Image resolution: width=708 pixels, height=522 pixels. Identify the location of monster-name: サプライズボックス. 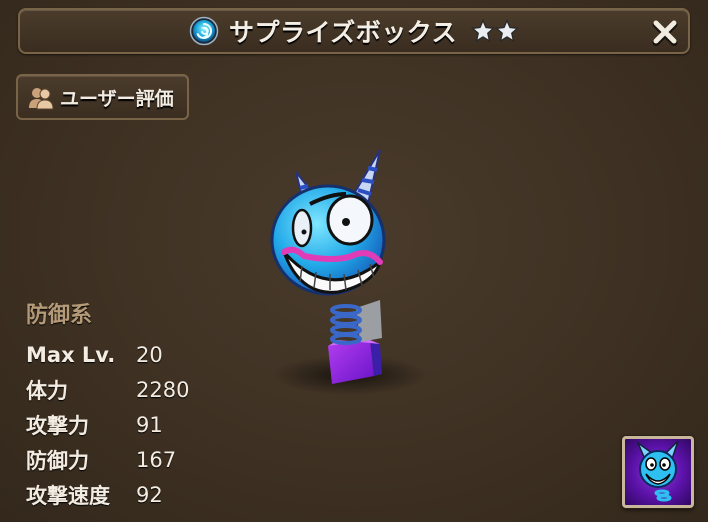
(342, 32).